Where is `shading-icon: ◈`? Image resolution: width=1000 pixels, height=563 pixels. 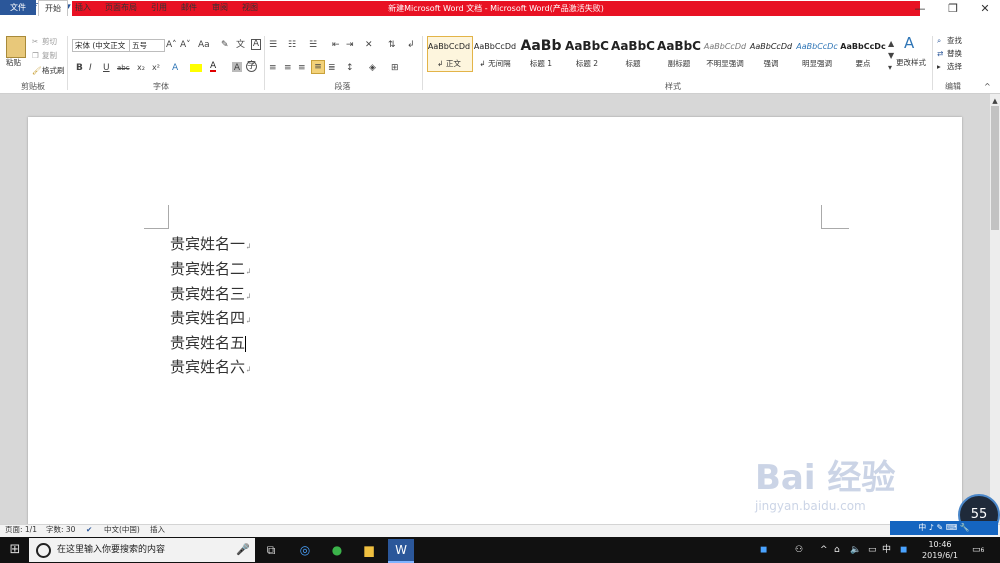
shading-icon: ◈ is located at coordinates (372, 68).